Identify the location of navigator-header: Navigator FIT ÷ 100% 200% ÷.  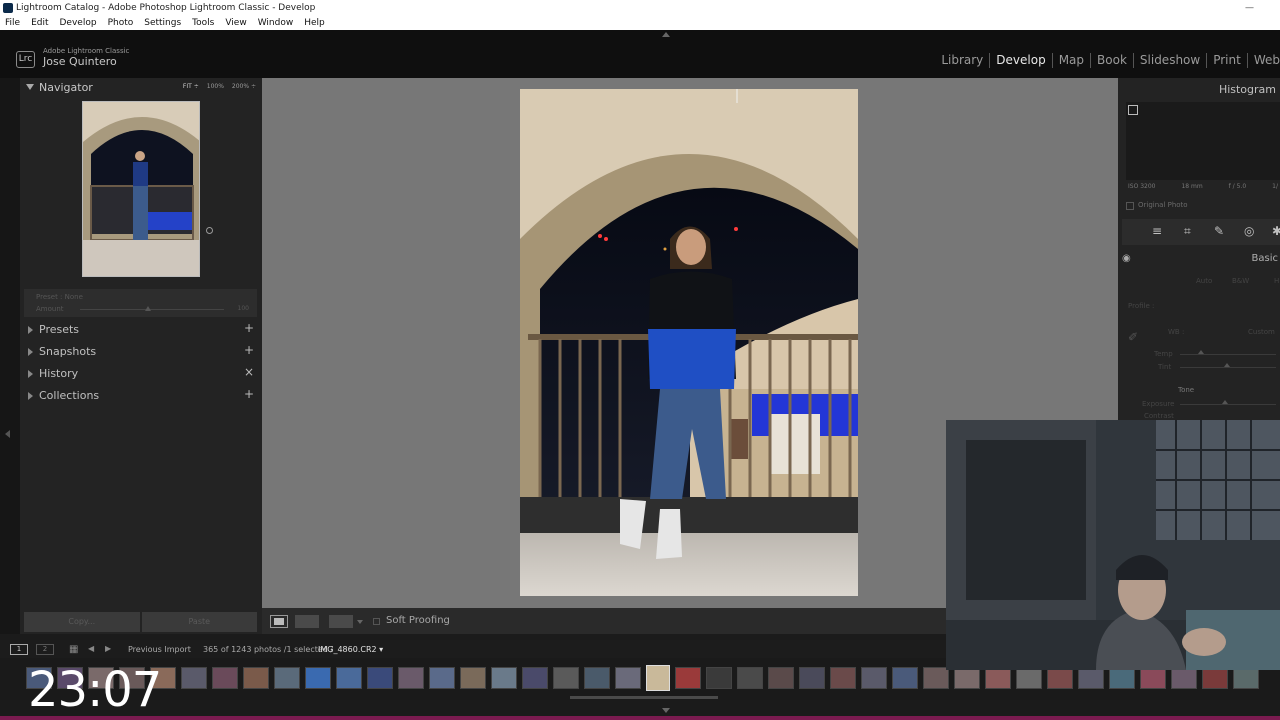
(141, 87).